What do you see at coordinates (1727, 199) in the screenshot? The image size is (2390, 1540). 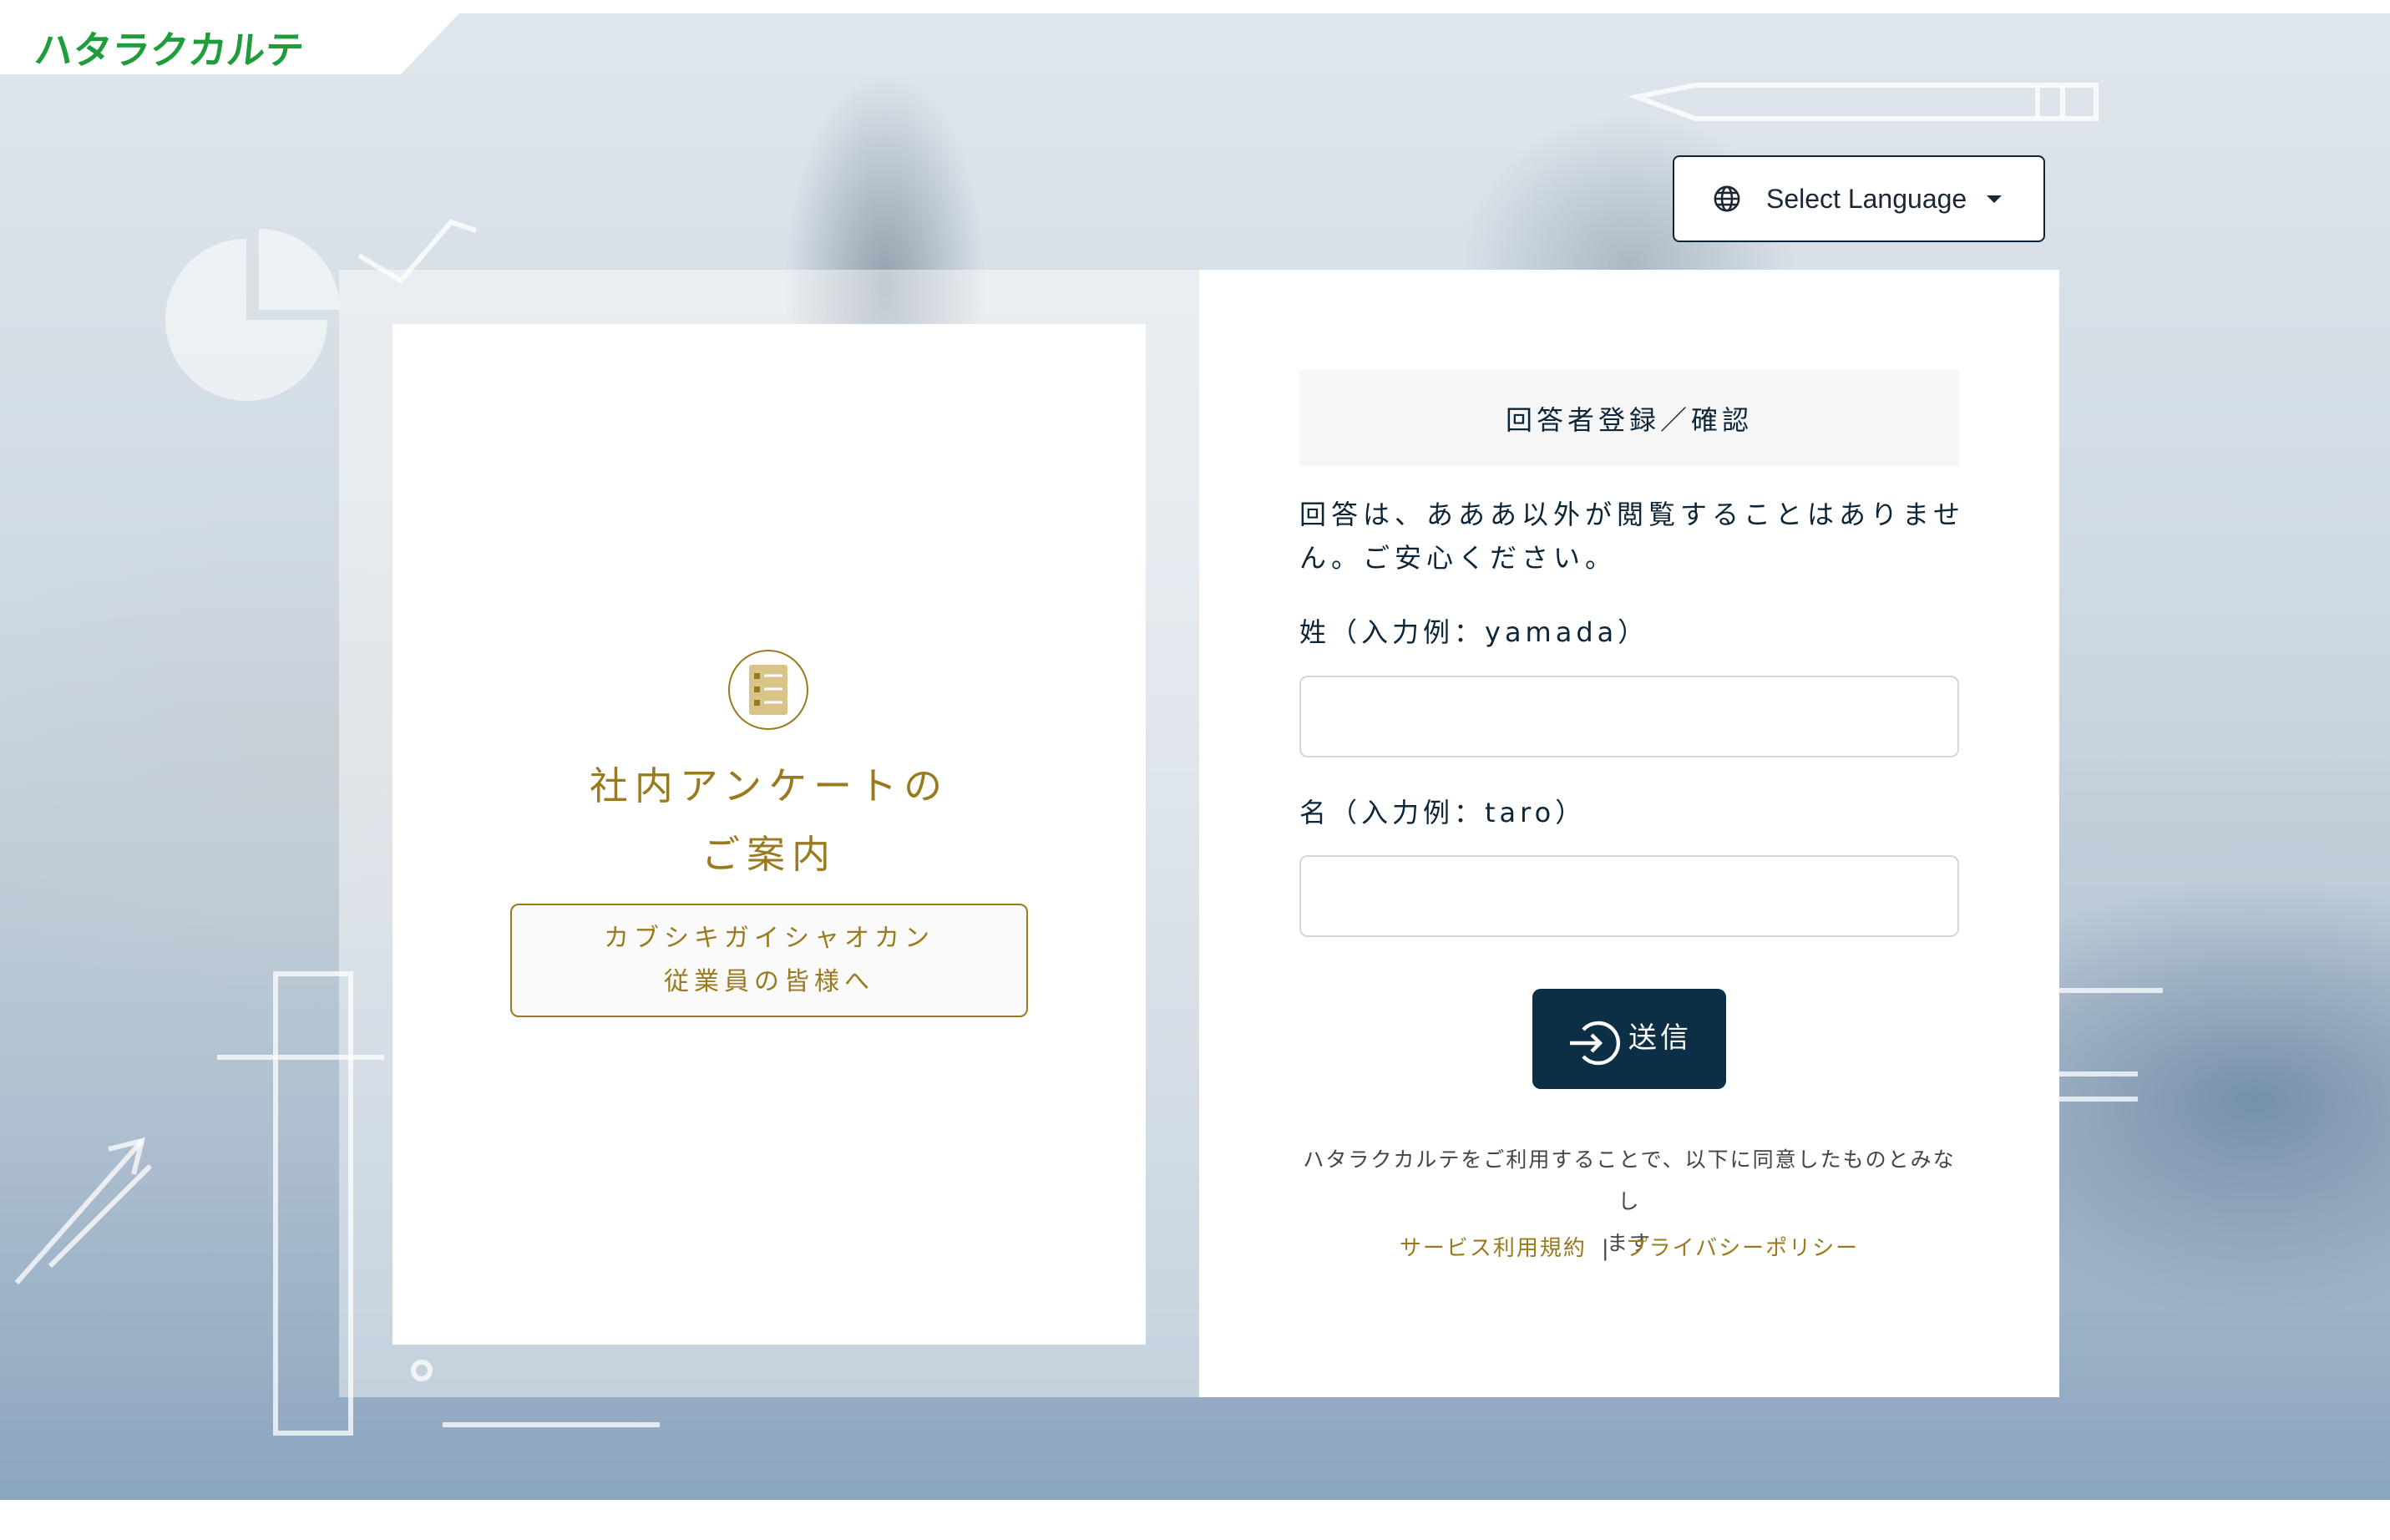 I see `globe-icon` at bounding box center [1727, 199].